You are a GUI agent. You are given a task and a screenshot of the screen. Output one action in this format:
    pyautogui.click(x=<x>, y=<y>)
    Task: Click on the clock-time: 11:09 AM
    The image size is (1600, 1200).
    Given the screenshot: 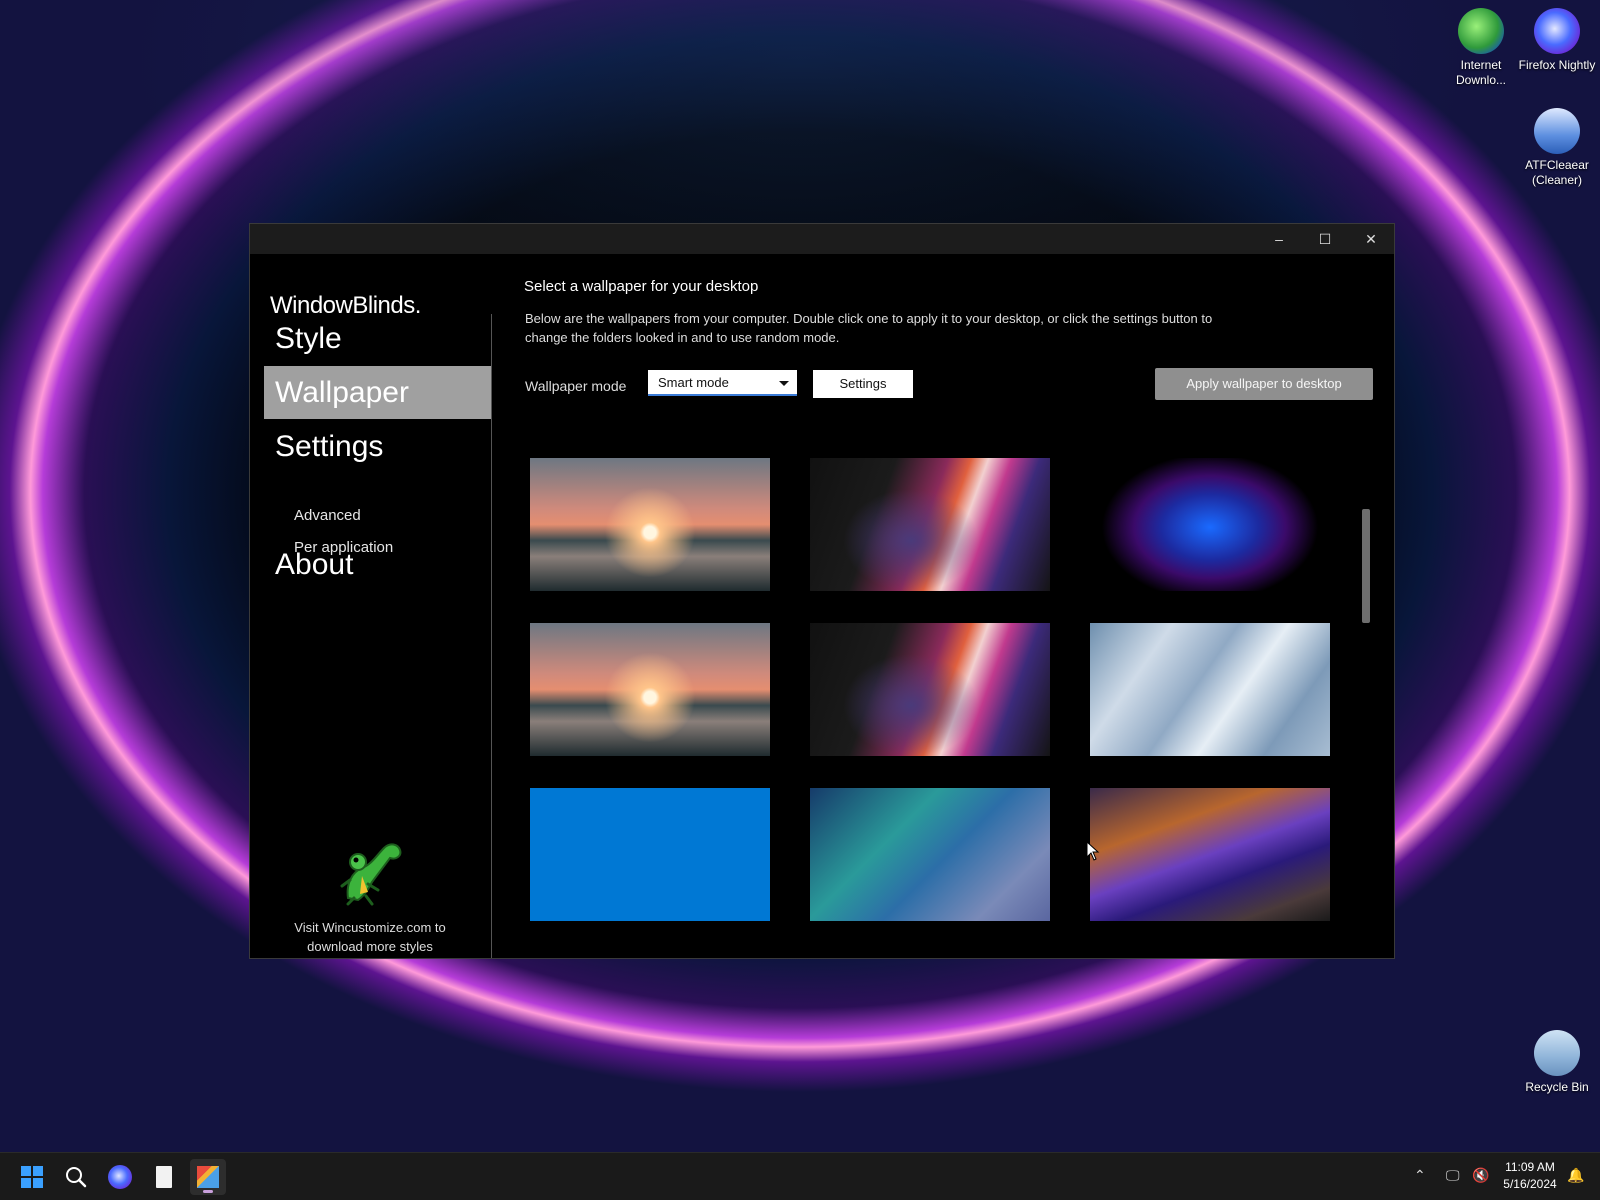 What is the action you would take?
    pyautogui.click(x=1530, y=1167)
    